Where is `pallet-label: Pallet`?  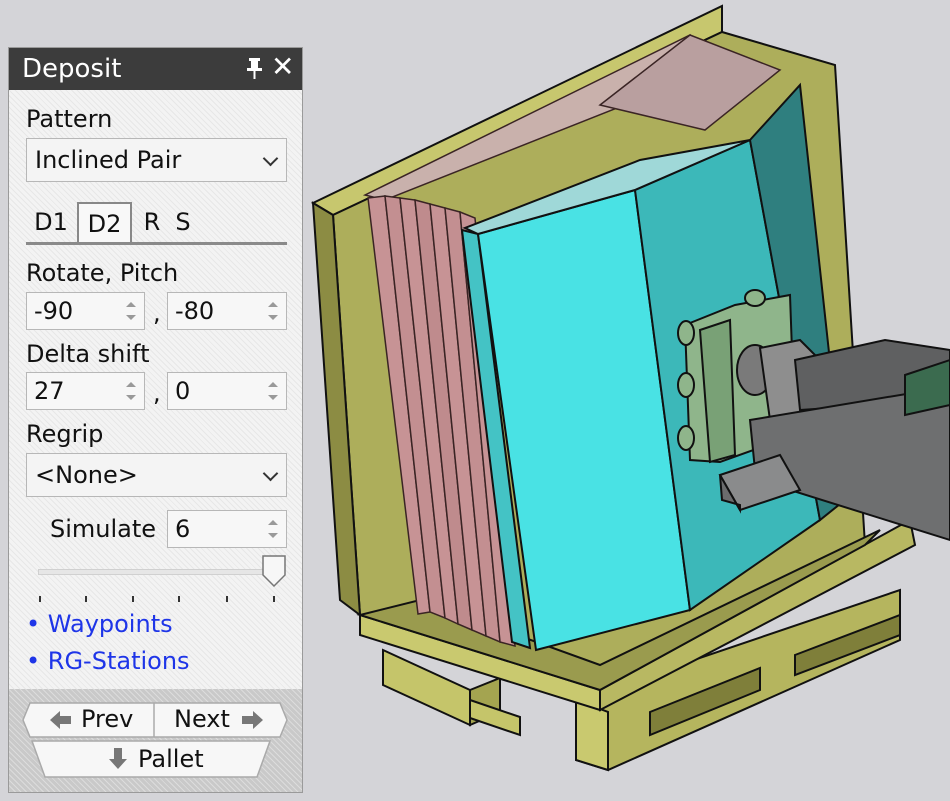
pallet-label: Pallet is located at coordinates (171, 759).